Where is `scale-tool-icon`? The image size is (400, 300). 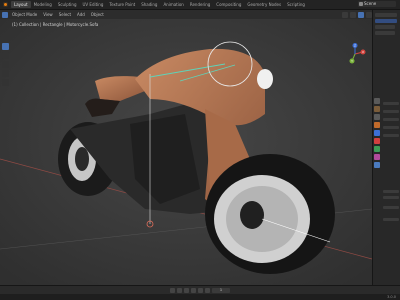
scale-tool-icon is located at coordinates (5, 82).